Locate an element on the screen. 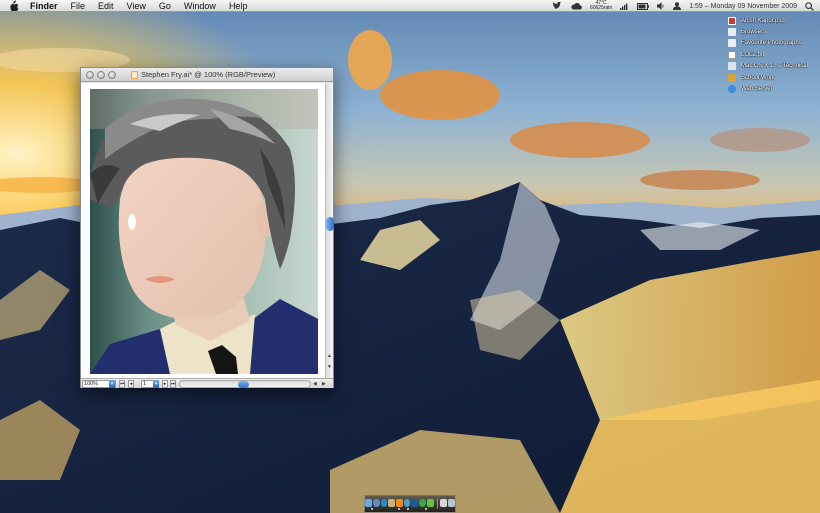 This screenshot has height=513, width=820. dock-separator is located at coordinates (437, 504).